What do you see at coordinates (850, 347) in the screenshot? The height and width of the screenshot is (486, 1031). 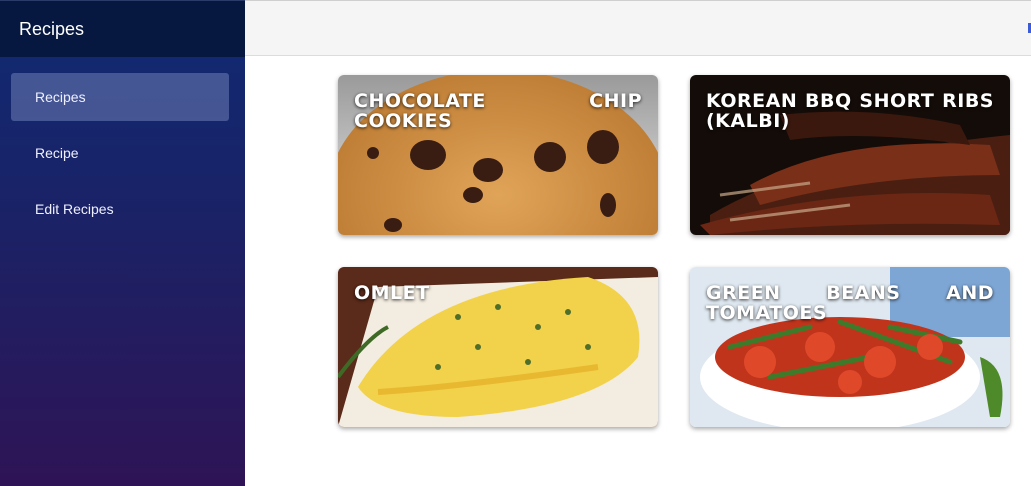 I see `recipe-card-green-beans-and-tomatoes: GREEN BEANS AND TOMATOES` at bounding box center [850, 347].